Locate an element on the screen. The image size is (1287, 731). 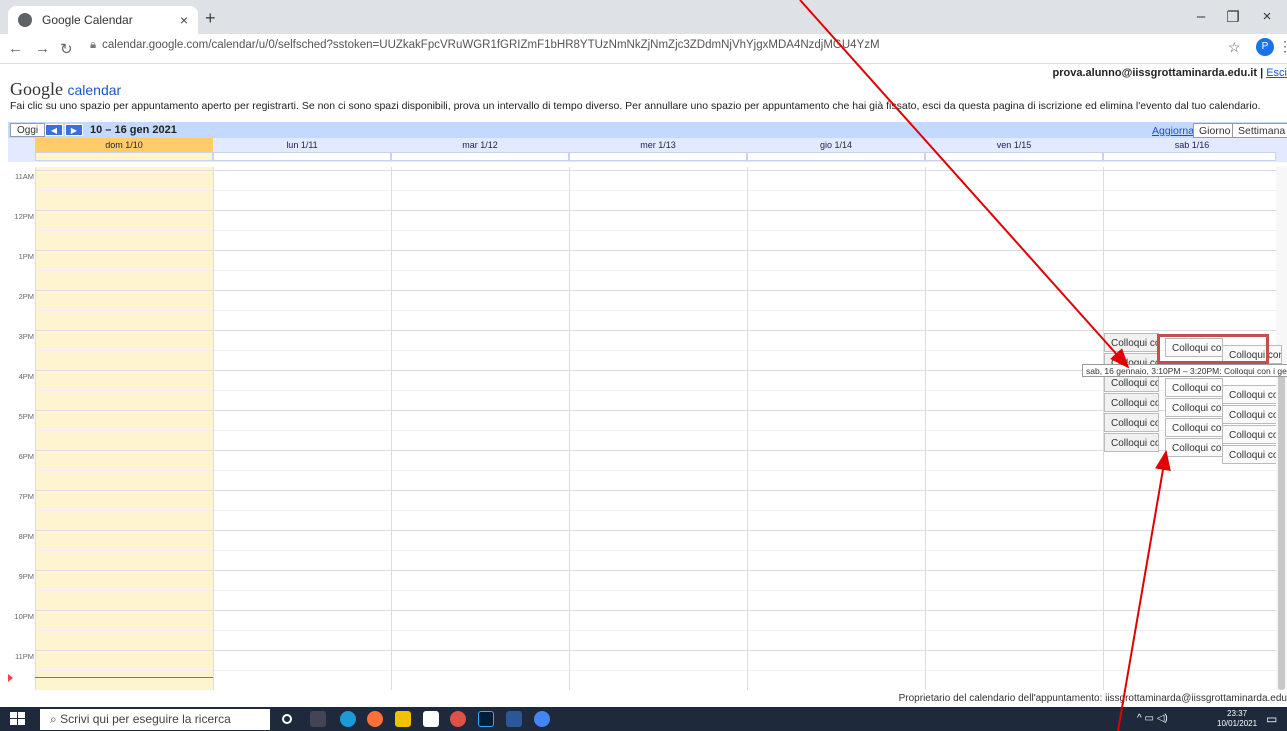
refresh-link: Aggiorna is located at coordinates (1173, 131).